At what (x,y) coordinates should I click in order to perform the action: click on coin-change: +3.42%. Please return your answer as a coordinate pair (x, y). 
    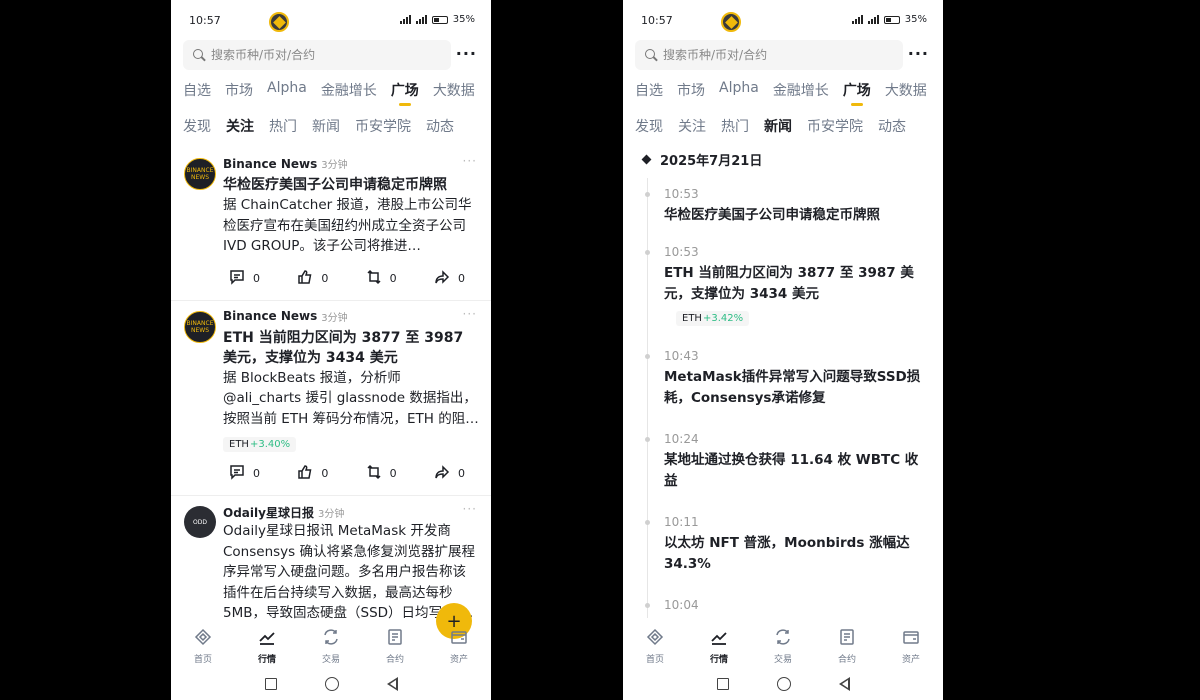
    Looking at the image, I should click on (723, 318).